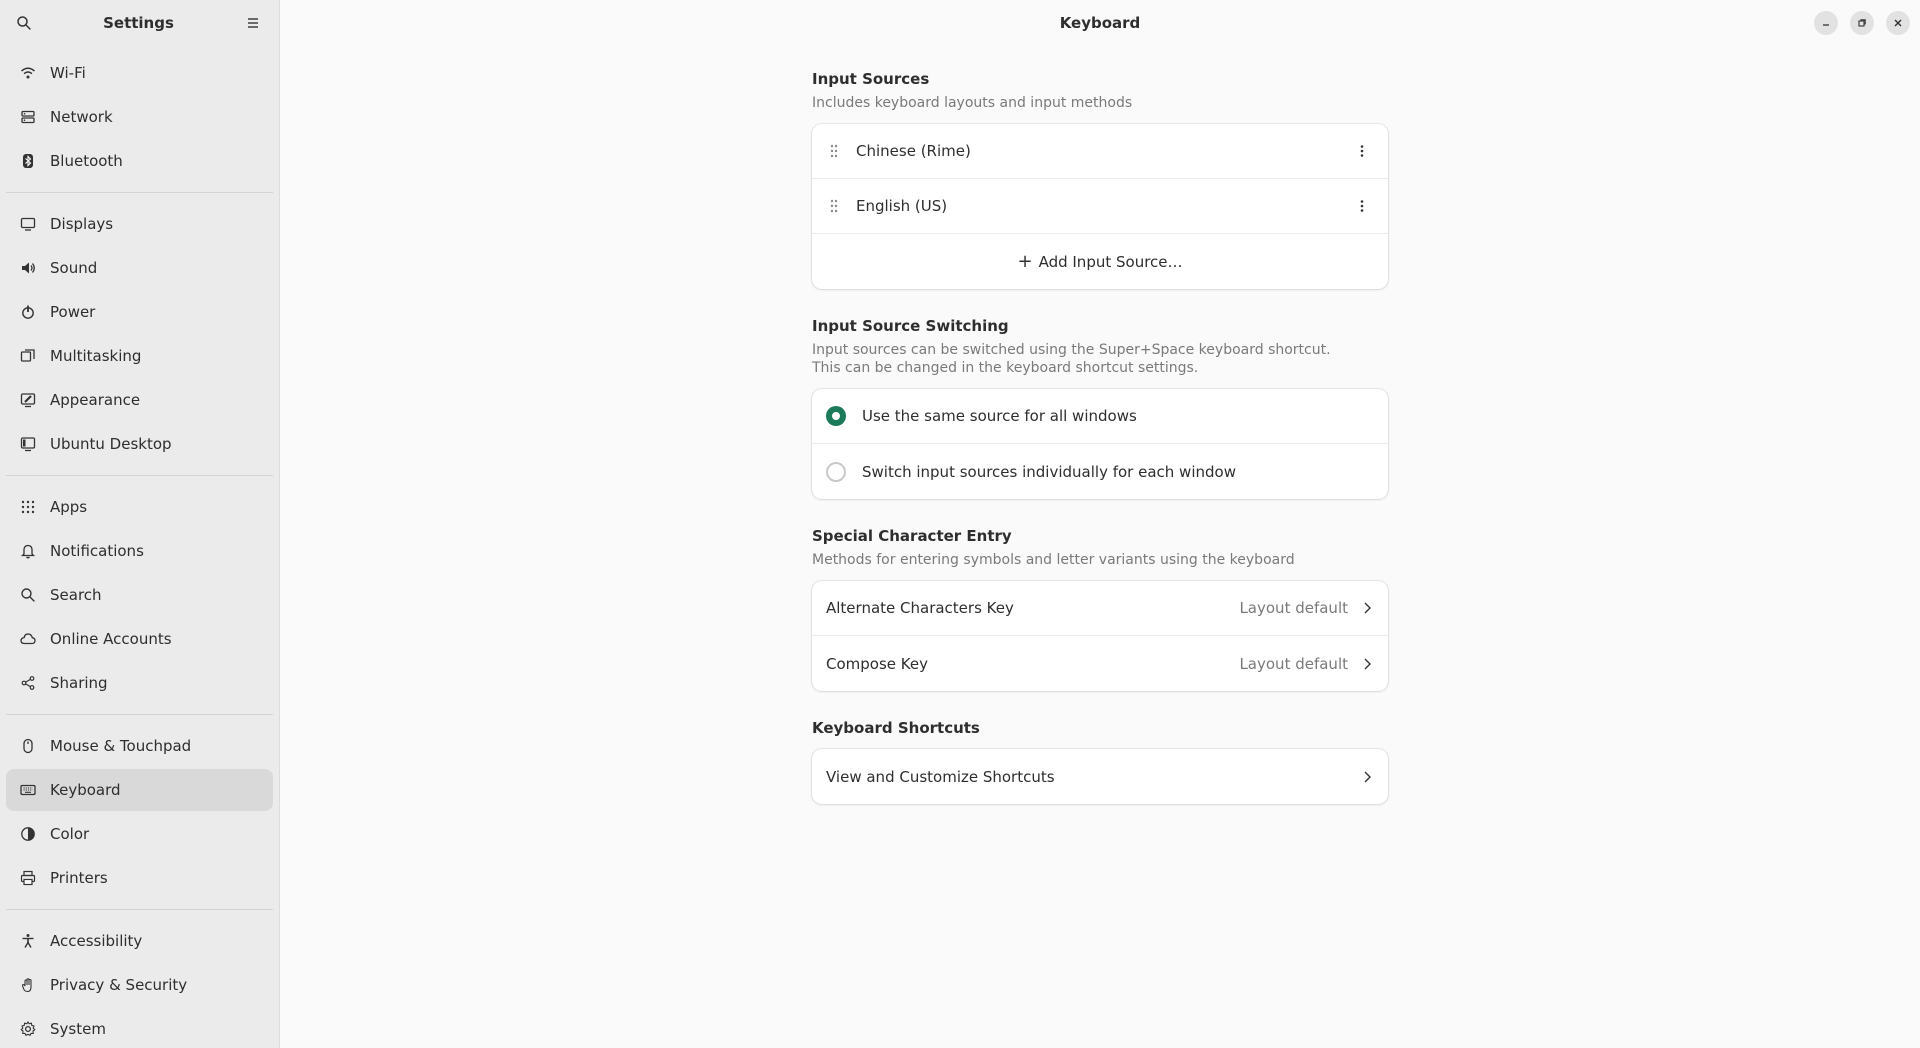 The height and width of the screenshot is (1048, 1920). What do you see at coordinates (913, 151) in the screenshot?
I see `input-source-label: Chinese (Rime)` at bounding box center [913, 151].